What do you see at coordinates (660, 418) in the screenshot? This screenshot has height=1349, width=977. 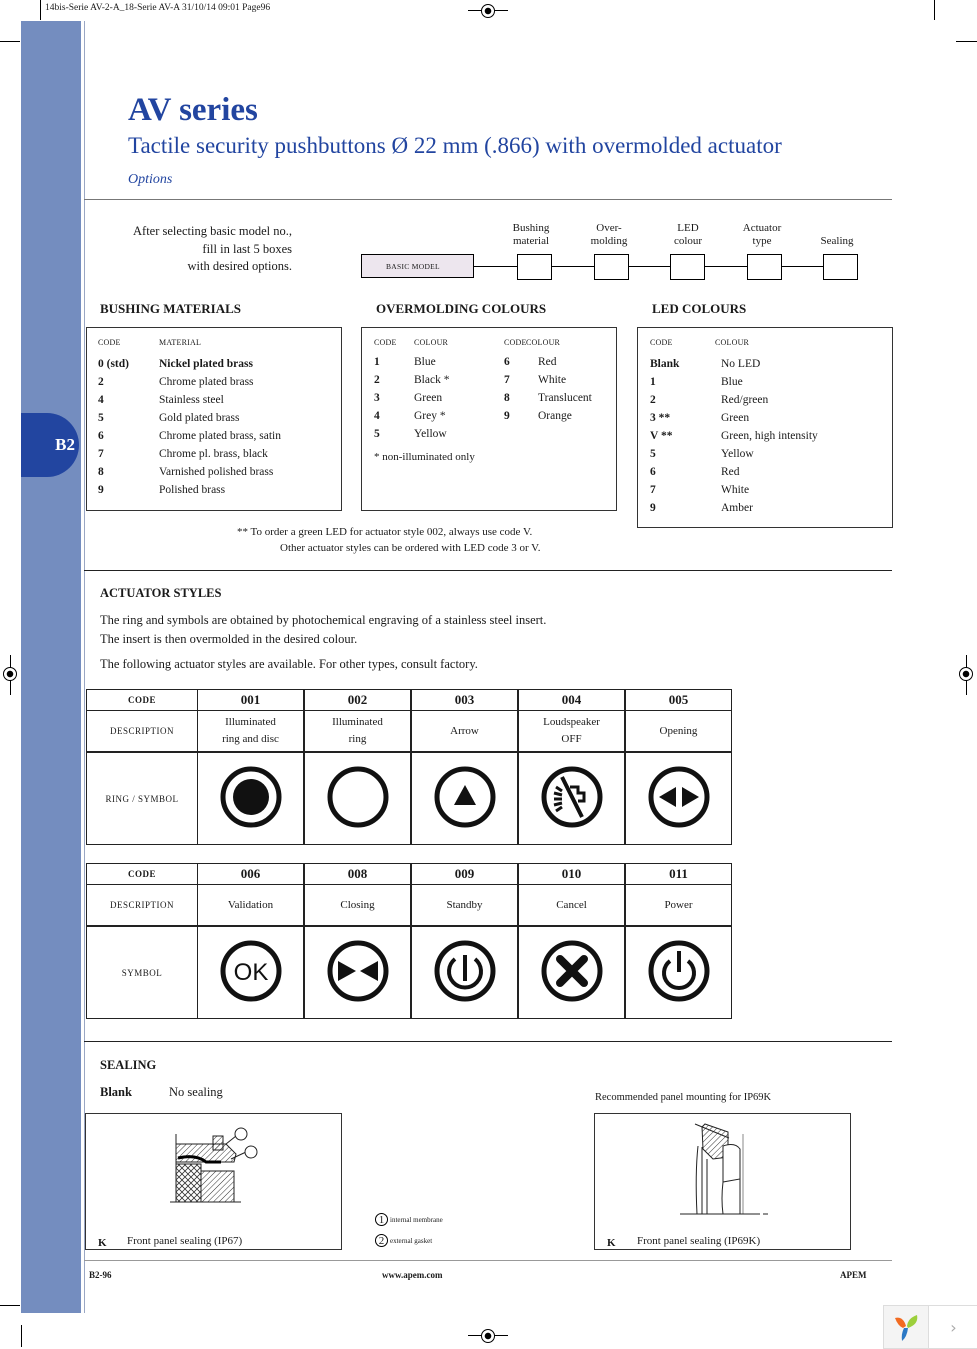 I see `option-code: 3 **` at bounding box center [660, 418].